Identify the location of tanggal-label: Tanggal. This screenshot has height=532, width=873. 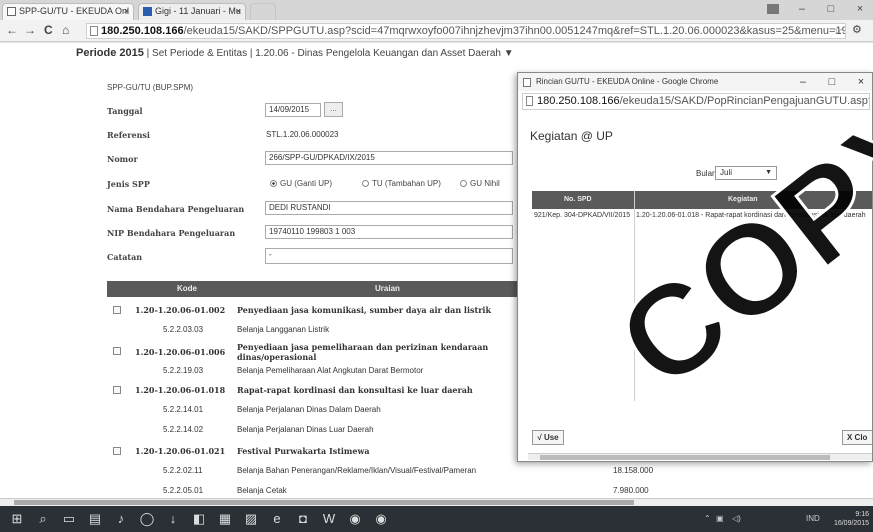
(125, 111).